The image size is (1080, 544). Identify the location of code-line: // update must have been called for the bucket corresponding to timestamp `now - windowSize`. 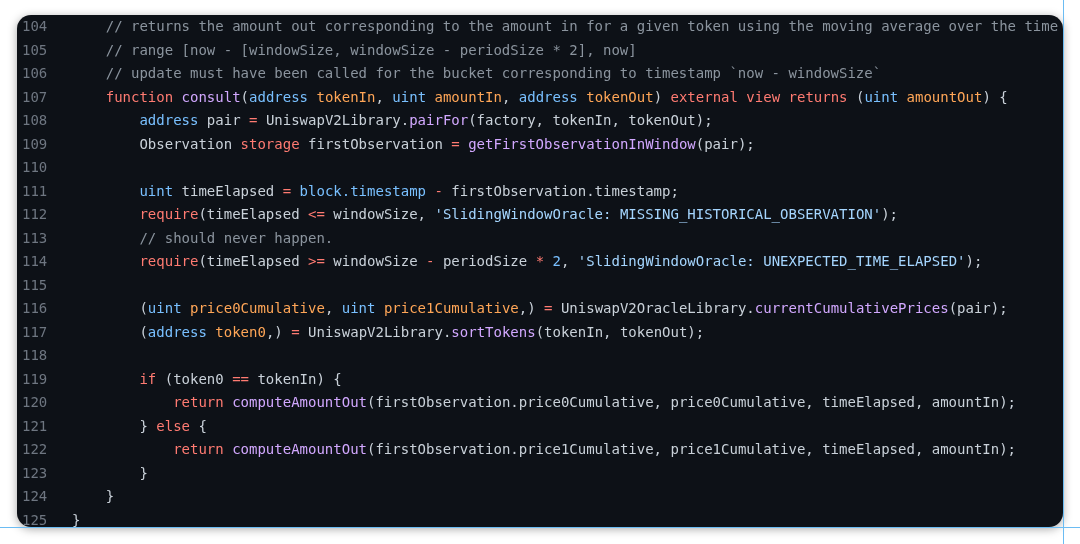
(493, 73).